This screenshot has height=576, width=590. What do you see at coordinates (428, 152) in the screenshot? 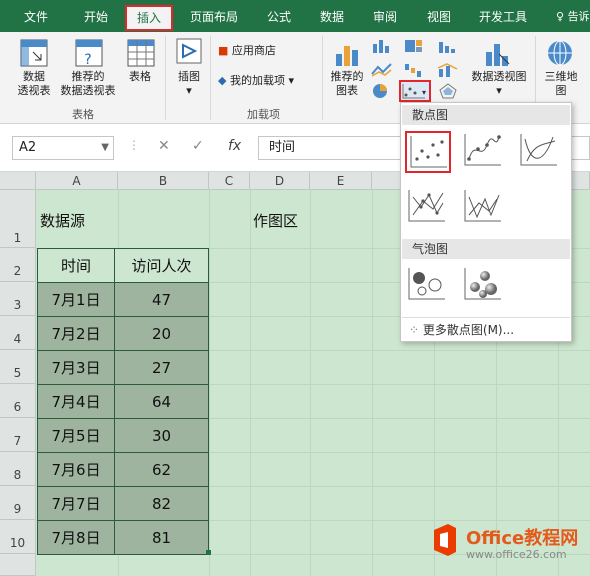
I see `scatter-option` at bounding box center [428, 152].